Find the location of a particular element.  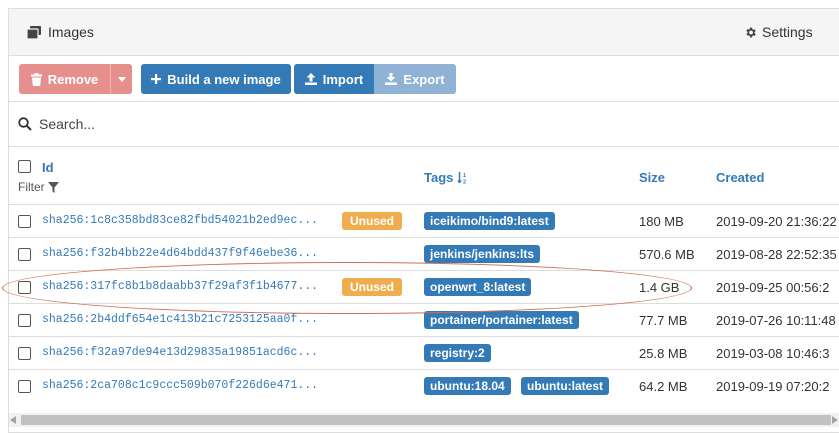

panel-header: Images Settings is located at coordinates (424, 32).